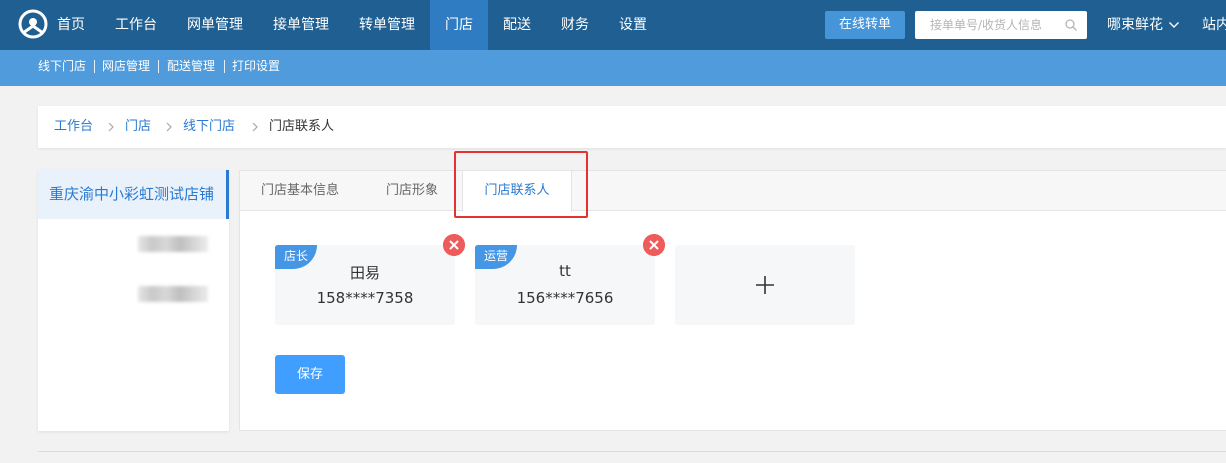 The width and height of the screenshot is (1226, 463). Describe the element at coordinates (575, 25) in the screenshot. I see `nav-item-finance: 财务` at that location.